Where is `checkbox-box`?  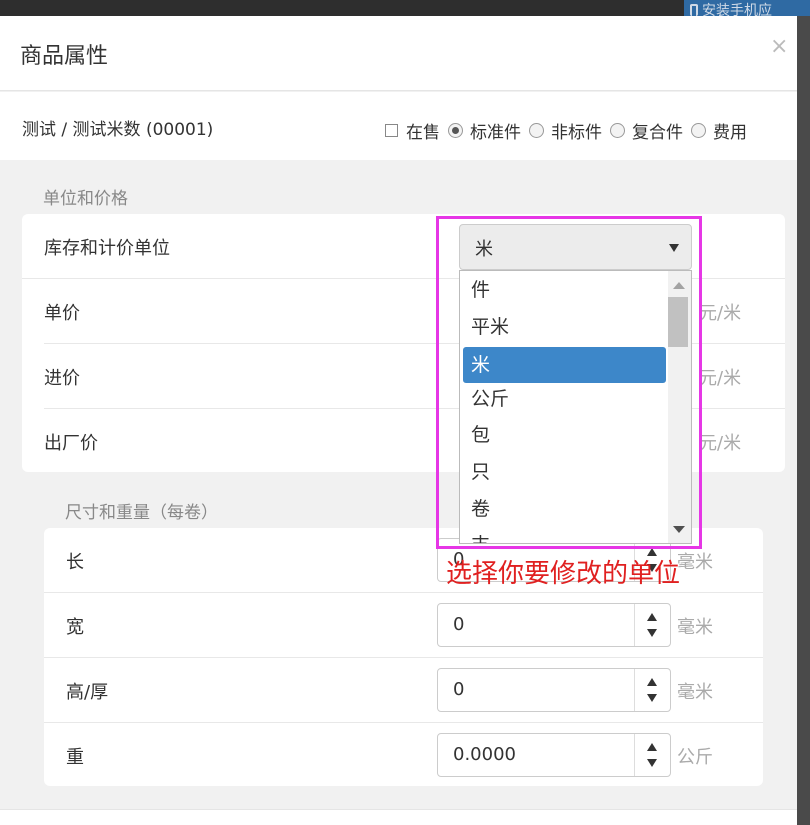 checkbox-box is located at coordinates (391, 130).